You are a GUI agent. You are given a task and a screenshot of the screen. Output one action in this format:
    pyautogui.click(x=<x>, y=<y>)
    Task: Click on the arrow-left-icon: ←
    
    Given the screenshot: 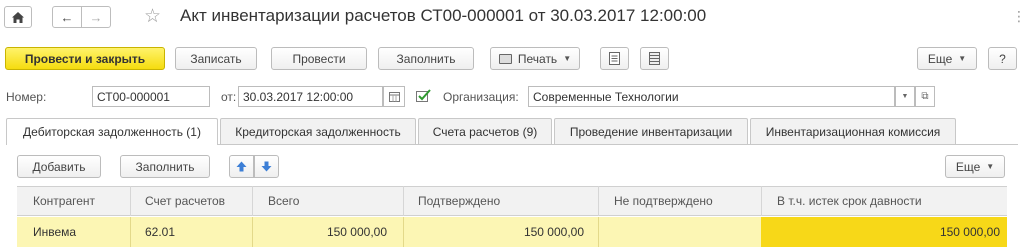 What is the action you would take?
    pyautogui.click(x=67, y=17)
    